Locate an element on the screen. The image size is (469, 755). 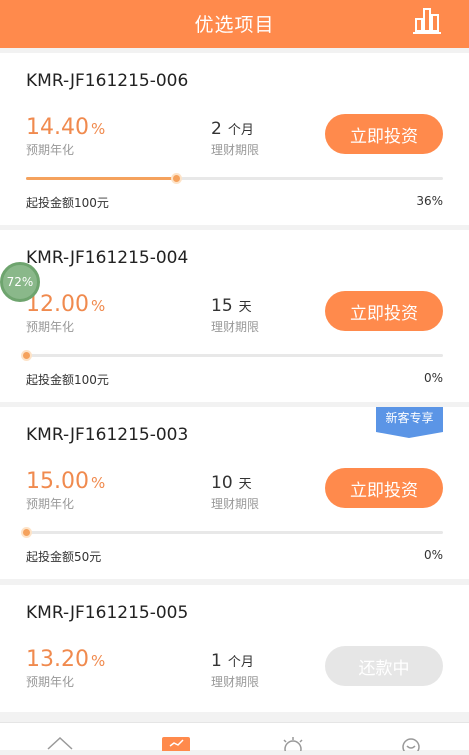
project-name: KMR-JF161215-004 is located at coordinates (107, 258).